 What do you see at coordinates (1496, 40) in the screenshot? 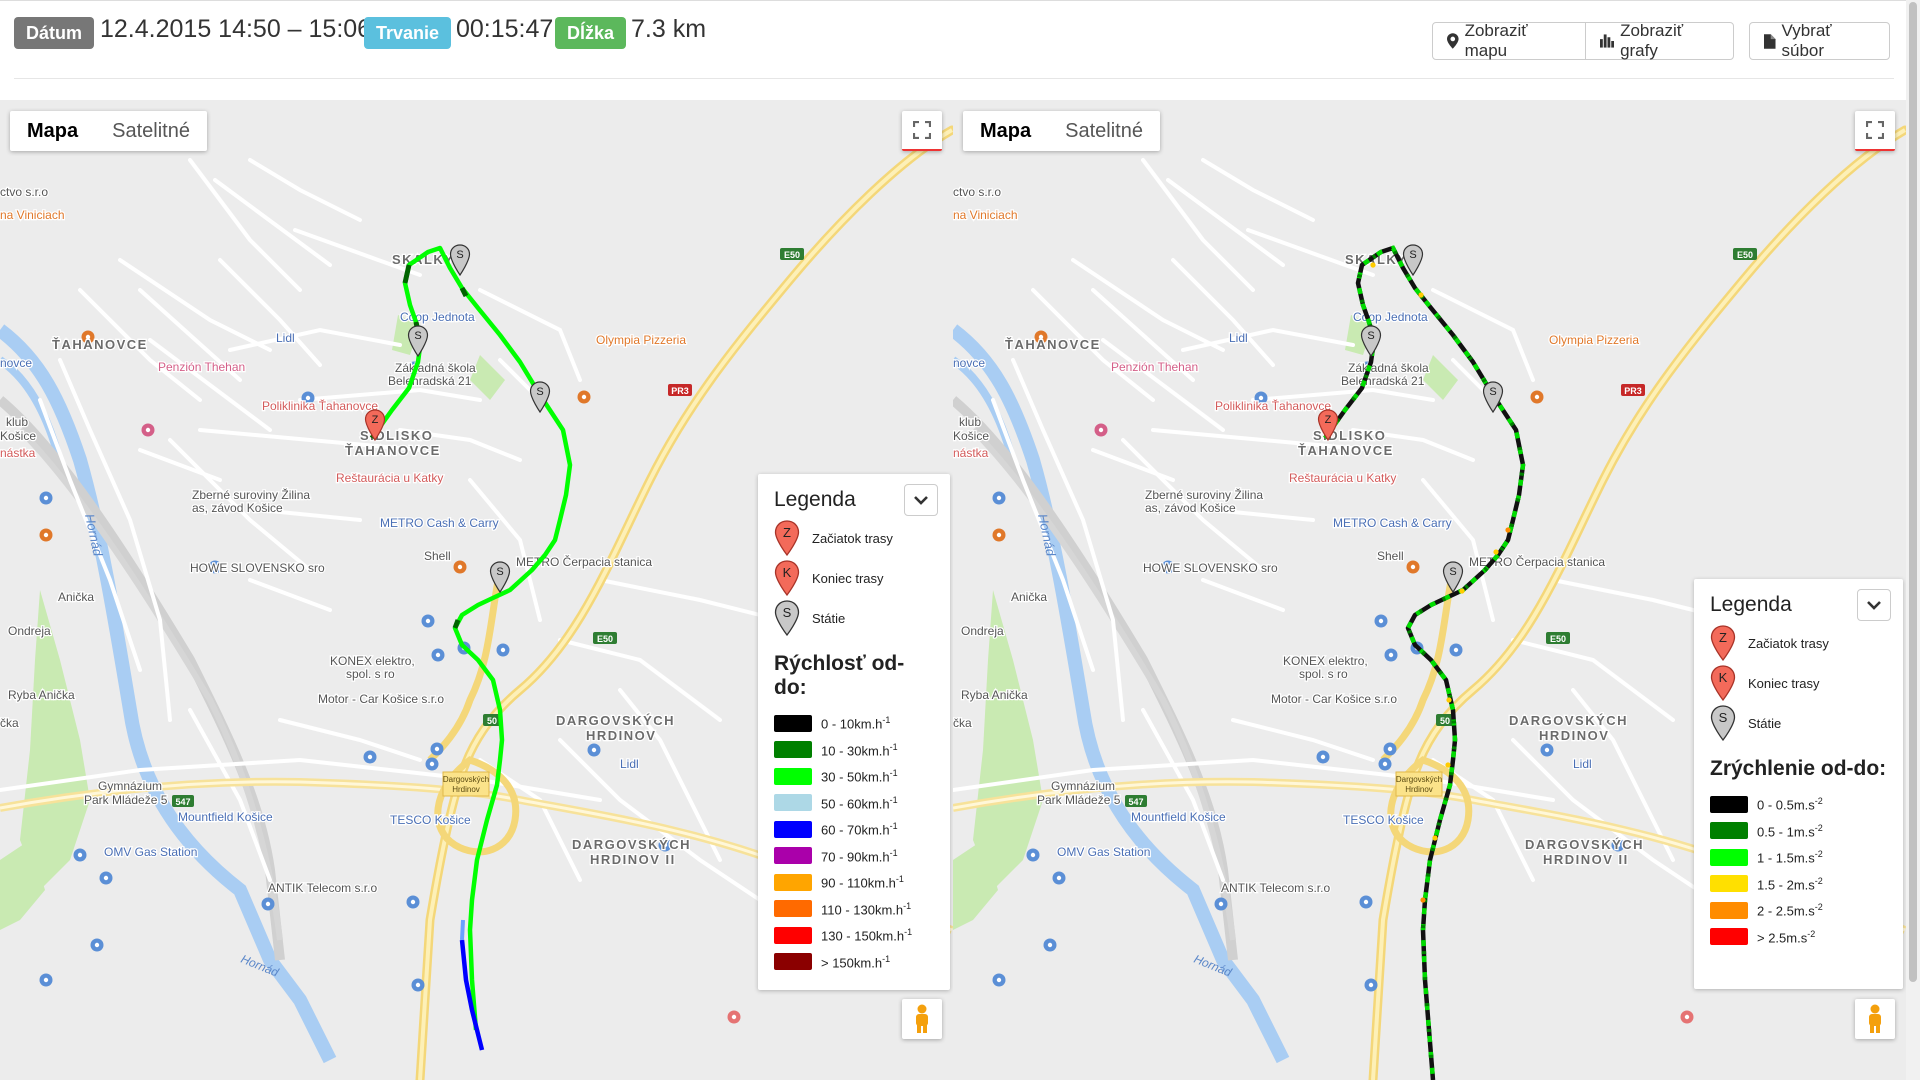
I see `show-map-label: Zobraziť mapu` at bounding box center [1496, 40].